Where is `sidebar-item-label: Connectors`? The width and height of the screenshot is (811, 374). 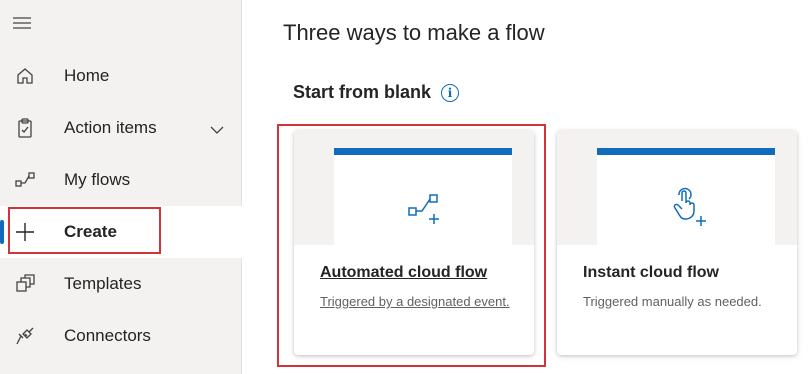
sidebar-item-label: Connectors is located at coordinates (107, 335).